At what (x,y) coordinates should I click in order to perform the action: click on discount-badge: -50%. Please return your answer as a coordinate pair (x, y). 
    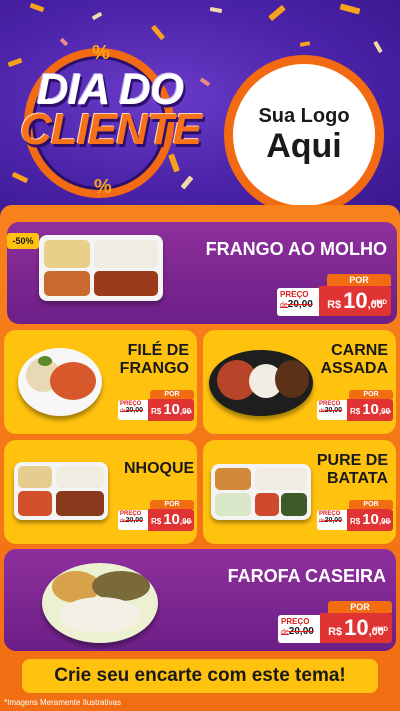
    Looking at the image, I should click on (23, 241).